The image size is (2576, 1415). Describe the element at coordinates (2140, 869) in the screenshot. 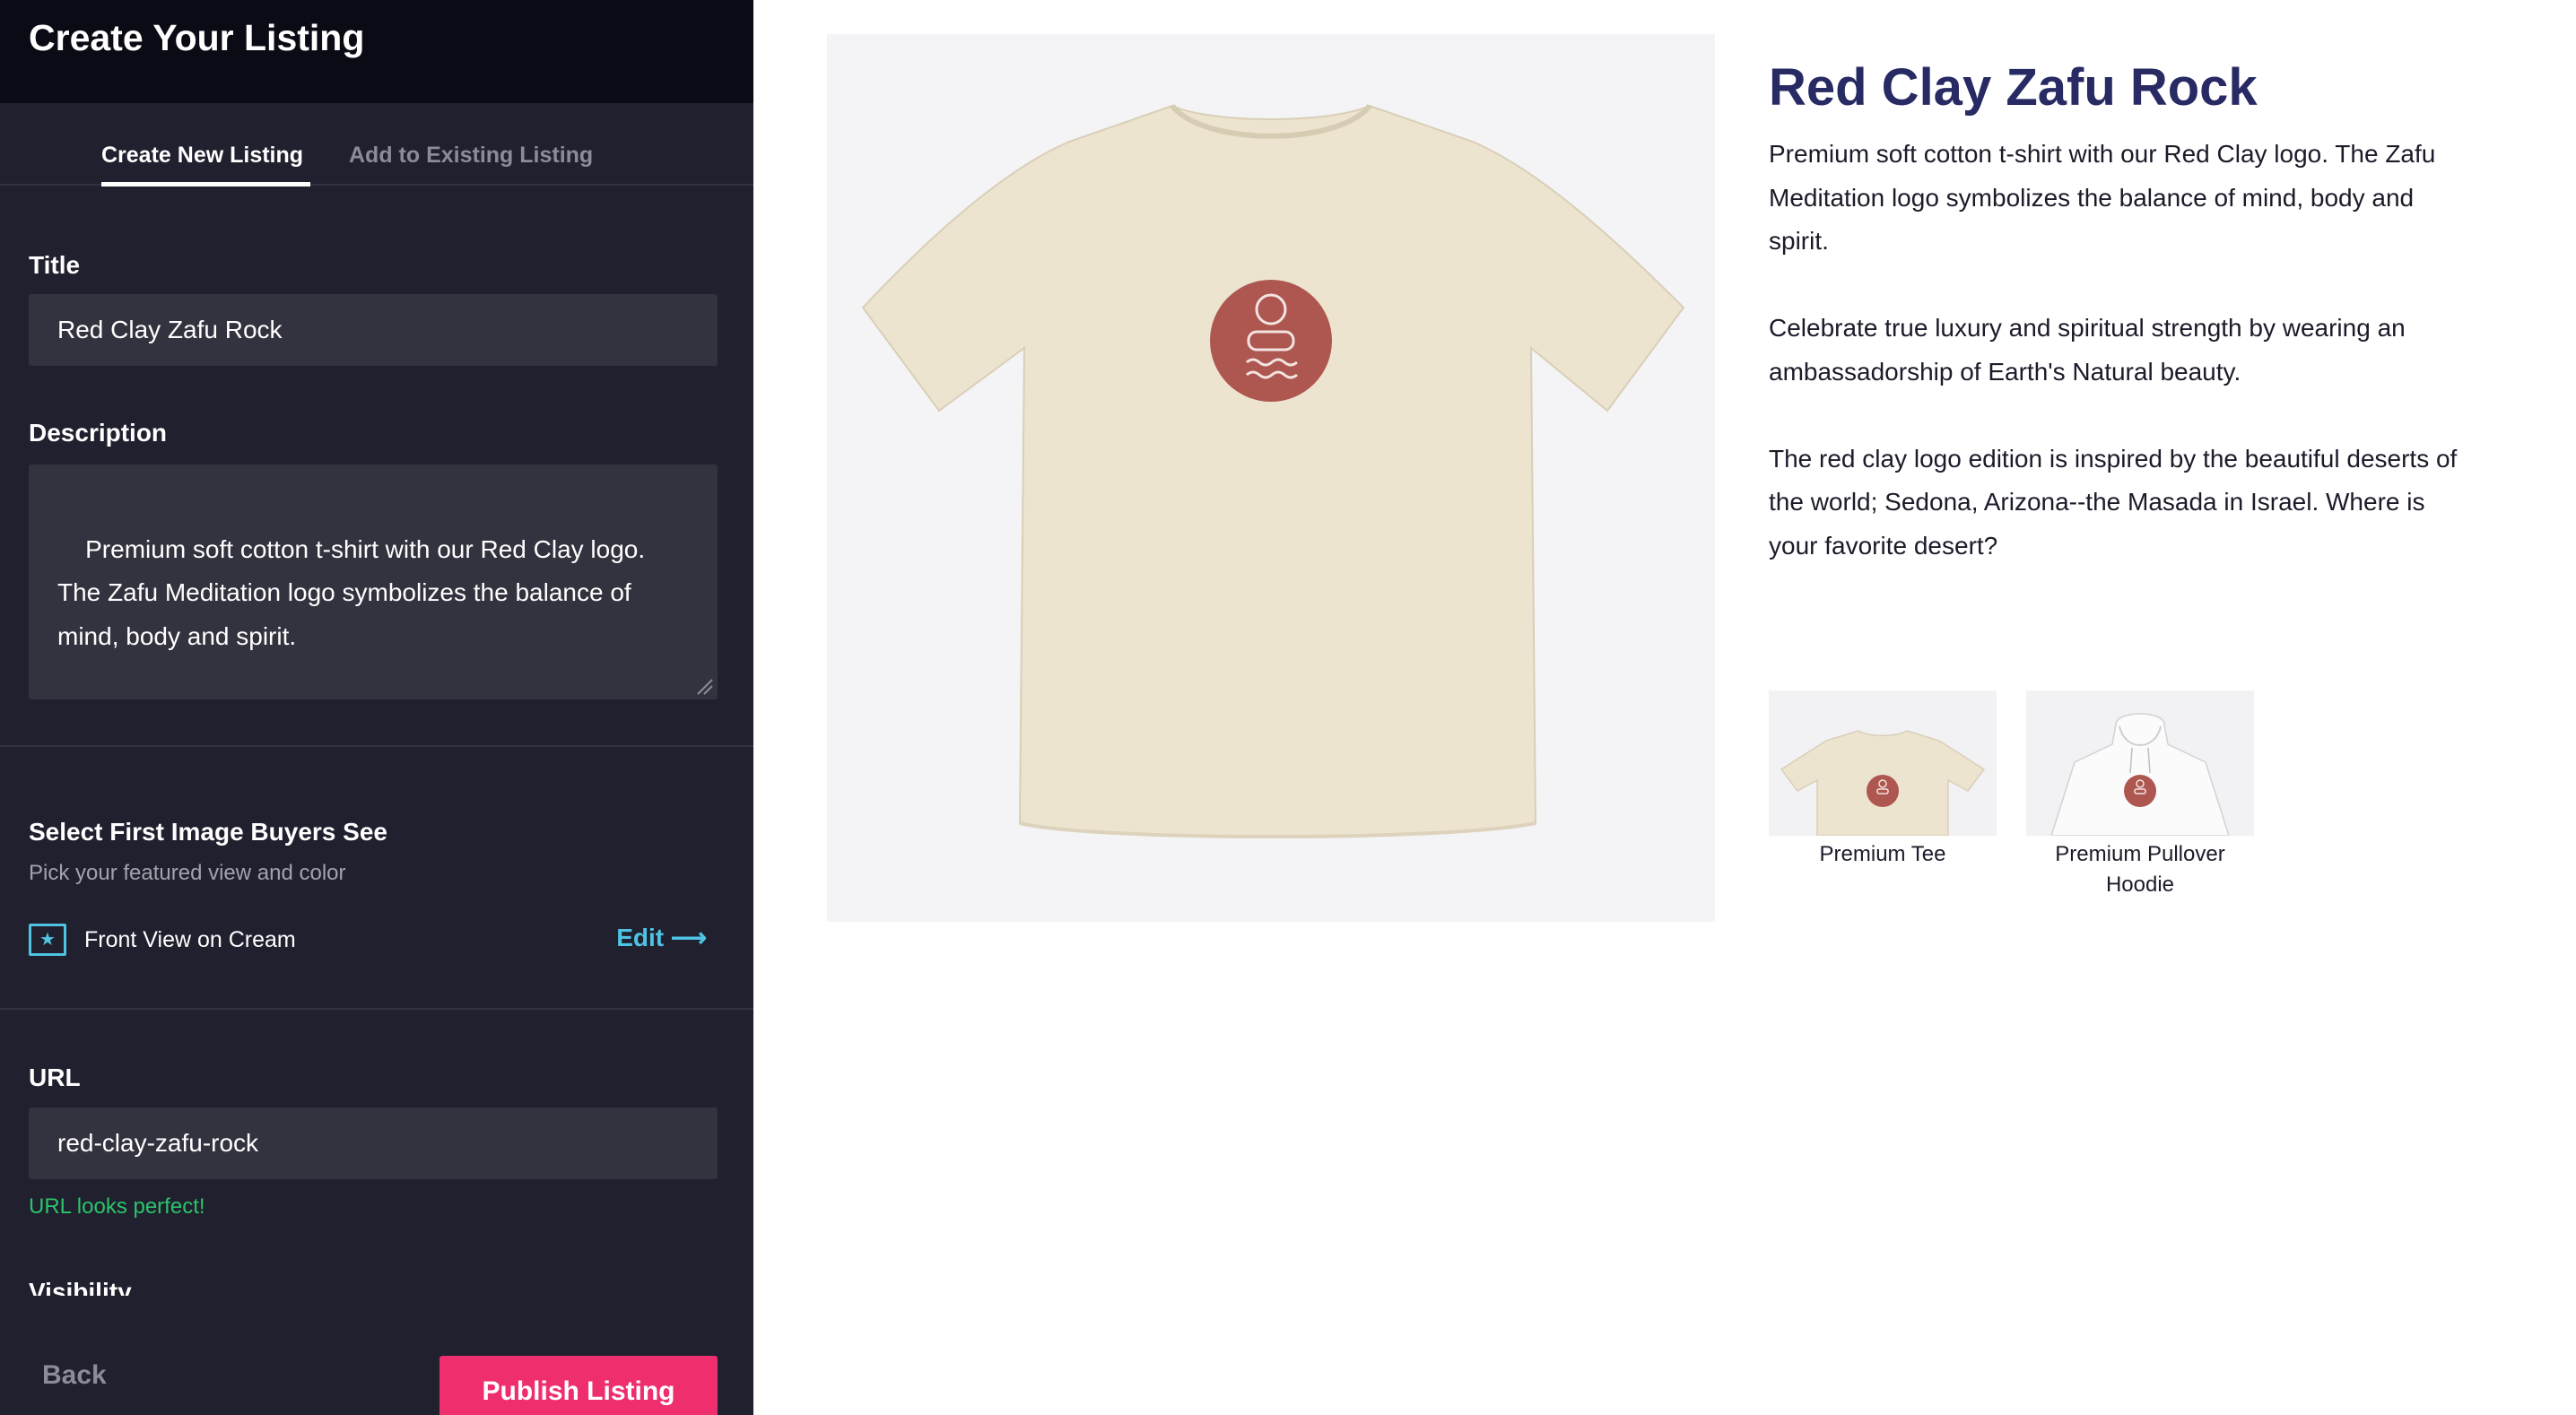

I see `product-thumb-label: Premium Pullover Hoodie` at that location.